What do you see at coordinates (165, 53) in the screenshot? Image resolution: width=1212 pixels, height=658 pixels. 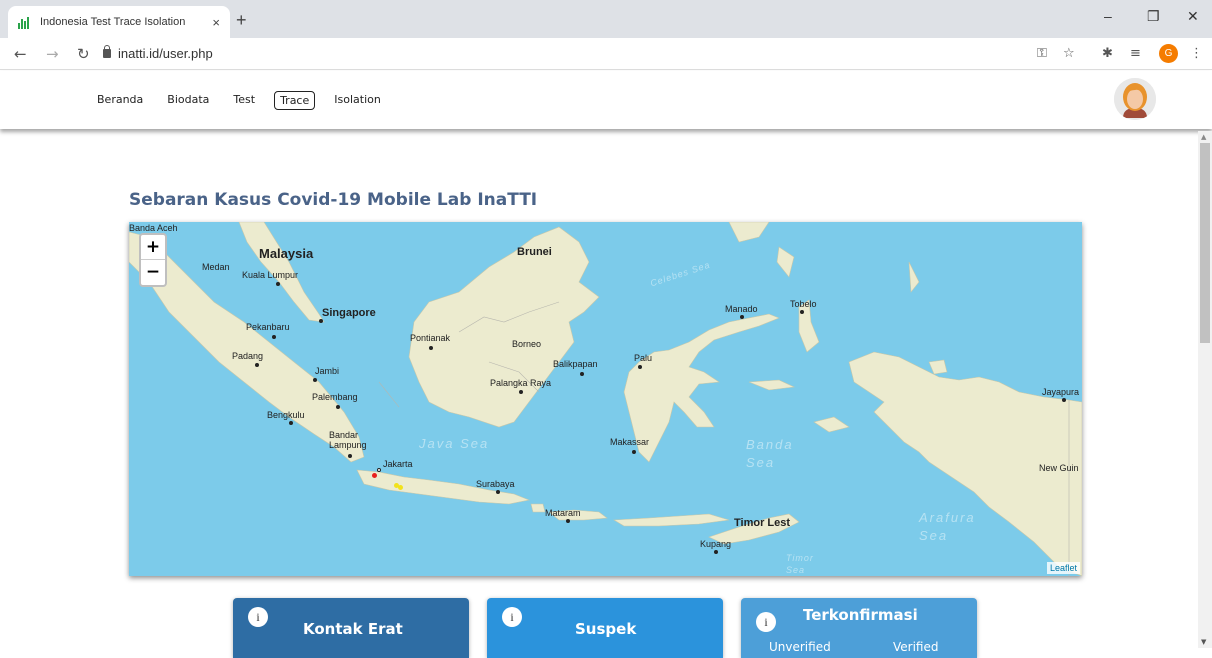 I see `url-field: inatti.id/user.php` at bounding box center [165, 53].